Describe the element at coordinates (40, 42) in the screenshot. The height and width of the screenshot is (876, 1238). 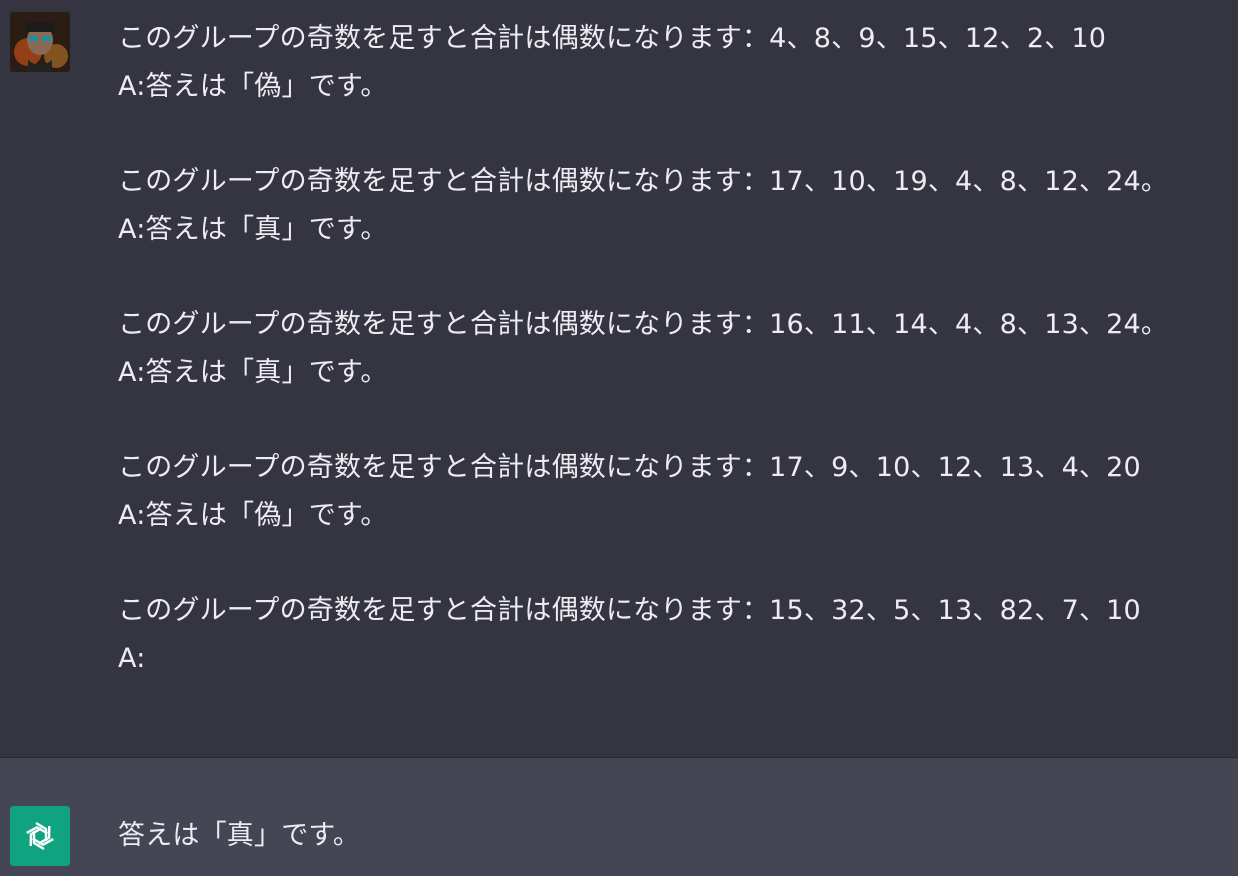
I see `user-avatar-icon` at that location.